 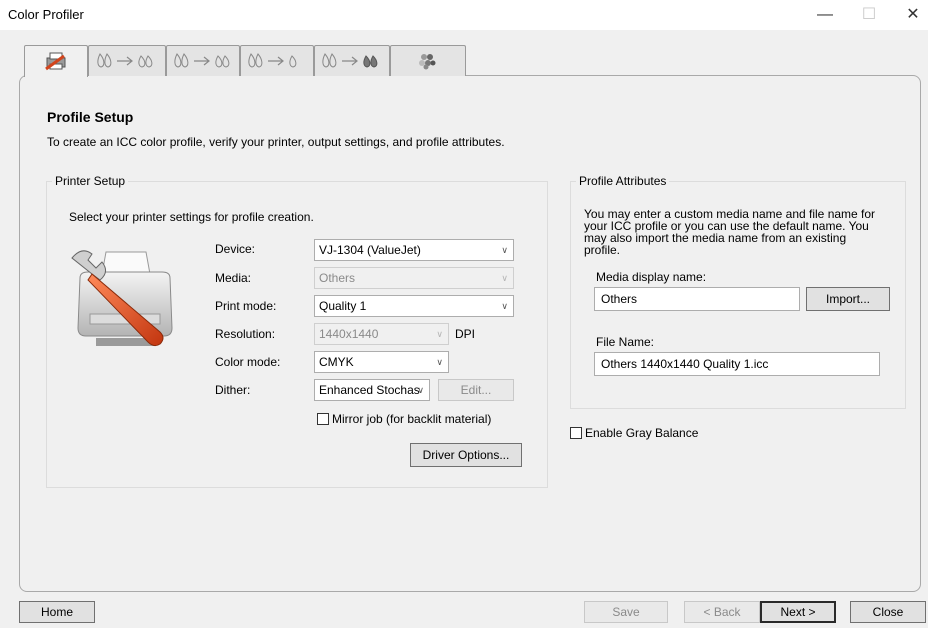 I want to click on file-name-label: File Name:, so click(x=625, y=342).